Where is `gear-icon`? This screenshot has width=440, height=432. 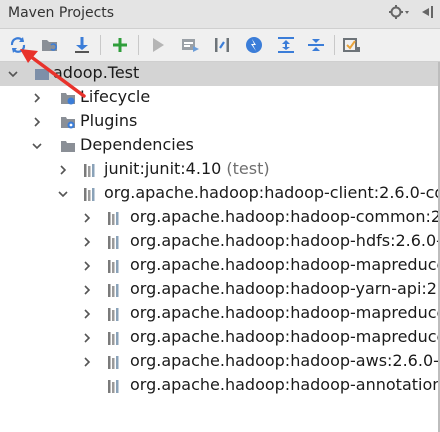 gear-icon is located at coordinates (399, 14).